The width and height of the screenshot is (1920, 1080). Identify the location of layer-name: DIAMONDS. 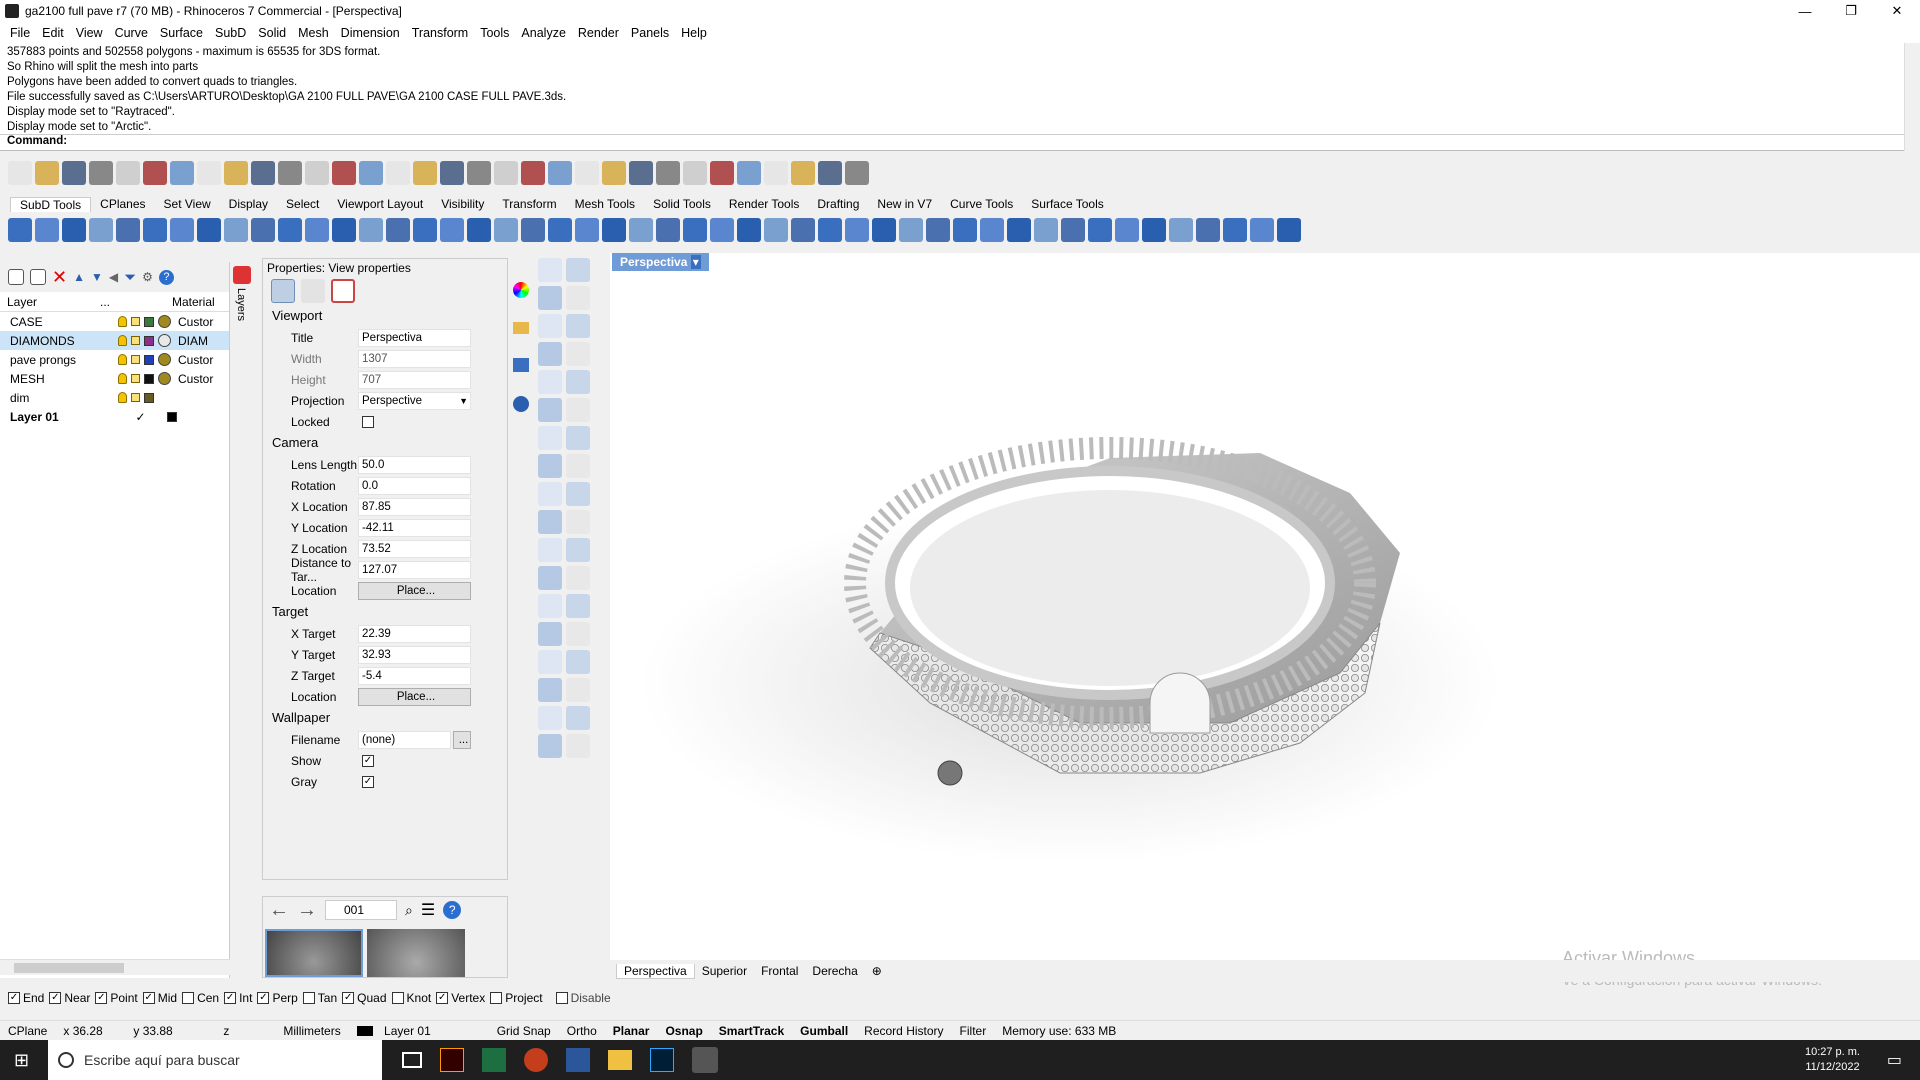
(59, 341).